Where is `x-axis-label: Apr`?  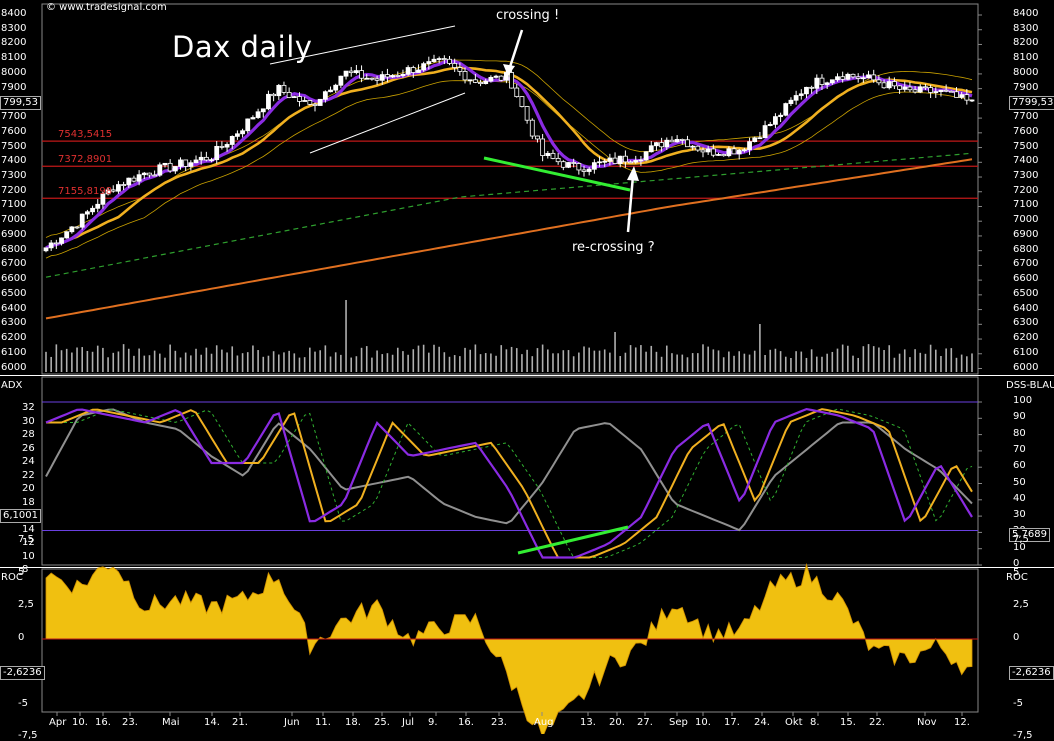
x-axis-label: Apr is located at coordinates (58, 722).